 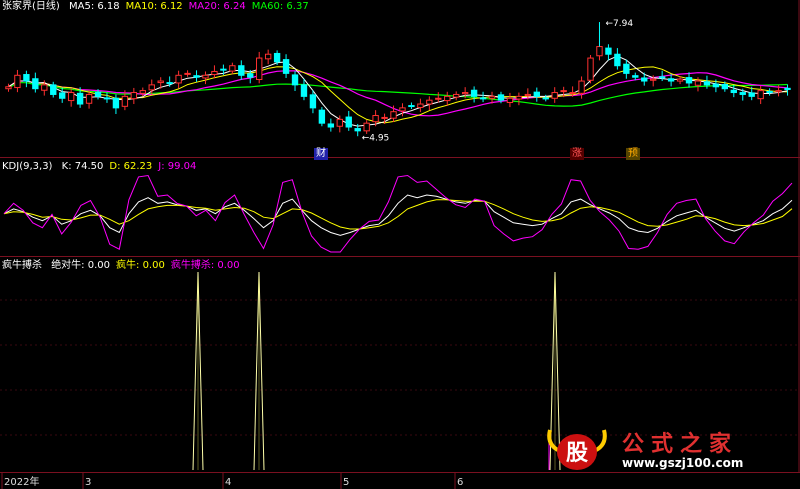 What do you see at coordinates (81, 265) in the screenshot?
I see `signal-legend-item-0: 绝对牛: 0.00` at bounding box center [81, 265].